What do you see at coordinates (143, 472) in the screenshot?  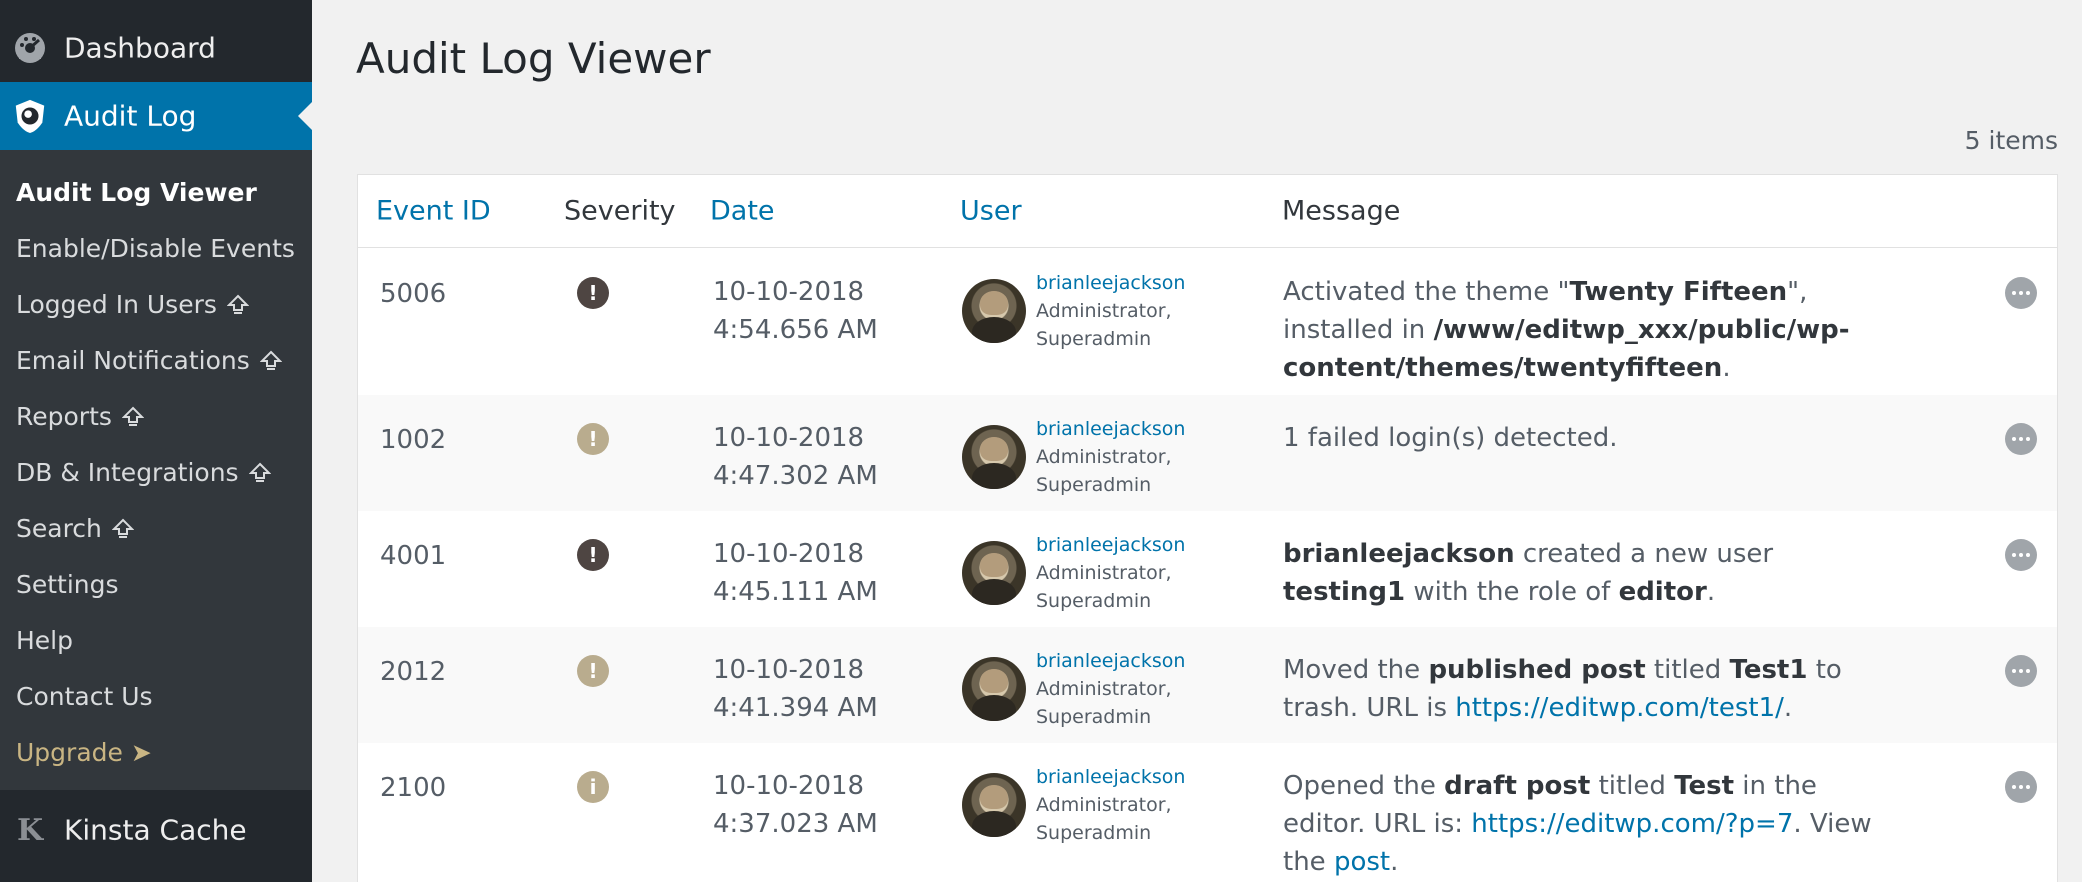 I see `submenu-item-db-integrations: DB & Integrations` at bounding box center [143, 472].